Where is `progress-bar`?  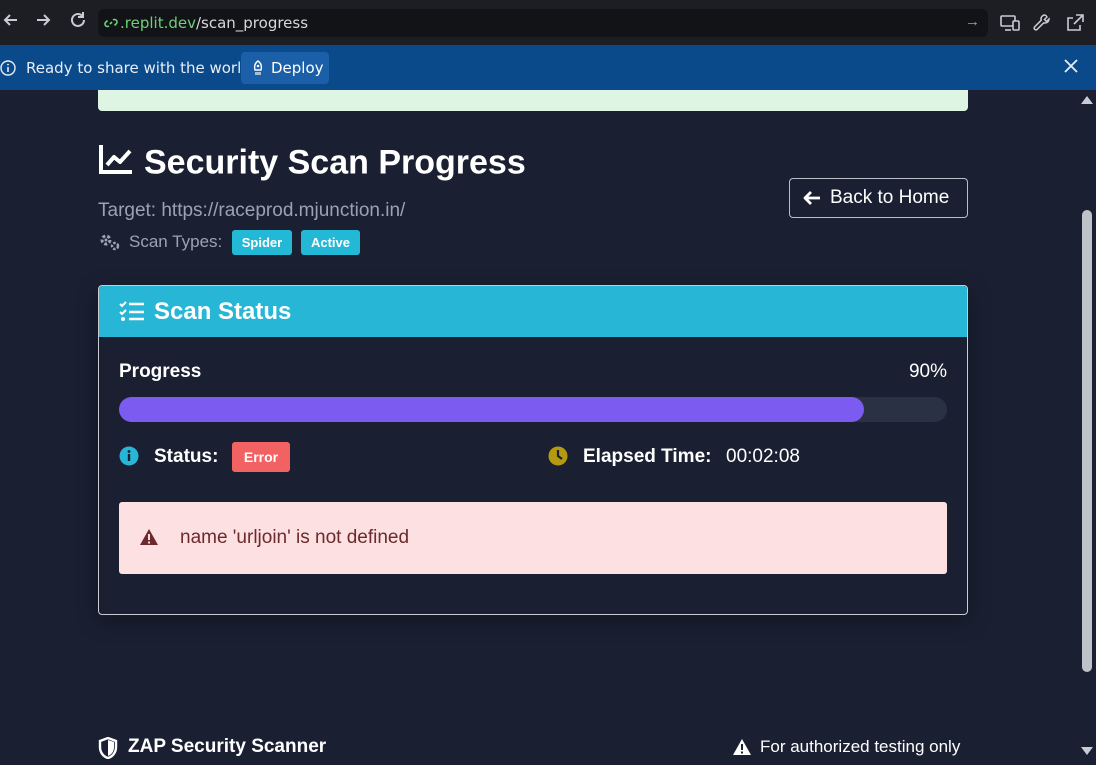
progress-bar is located at coordinates (533, 409).